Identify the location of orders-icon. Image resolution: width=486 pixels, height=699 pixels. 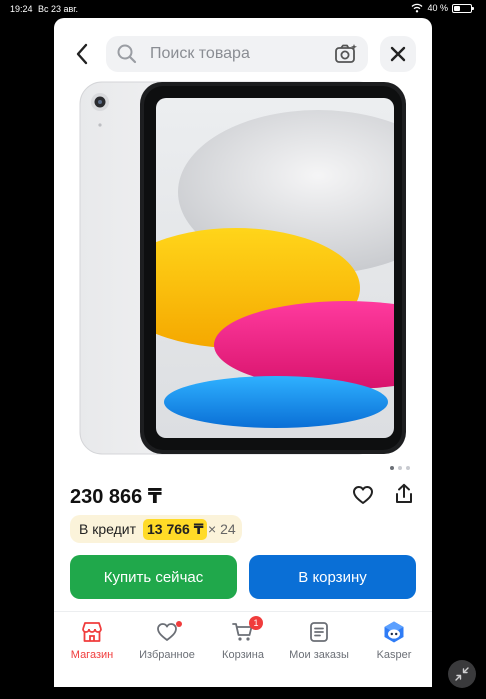
(319, 632).